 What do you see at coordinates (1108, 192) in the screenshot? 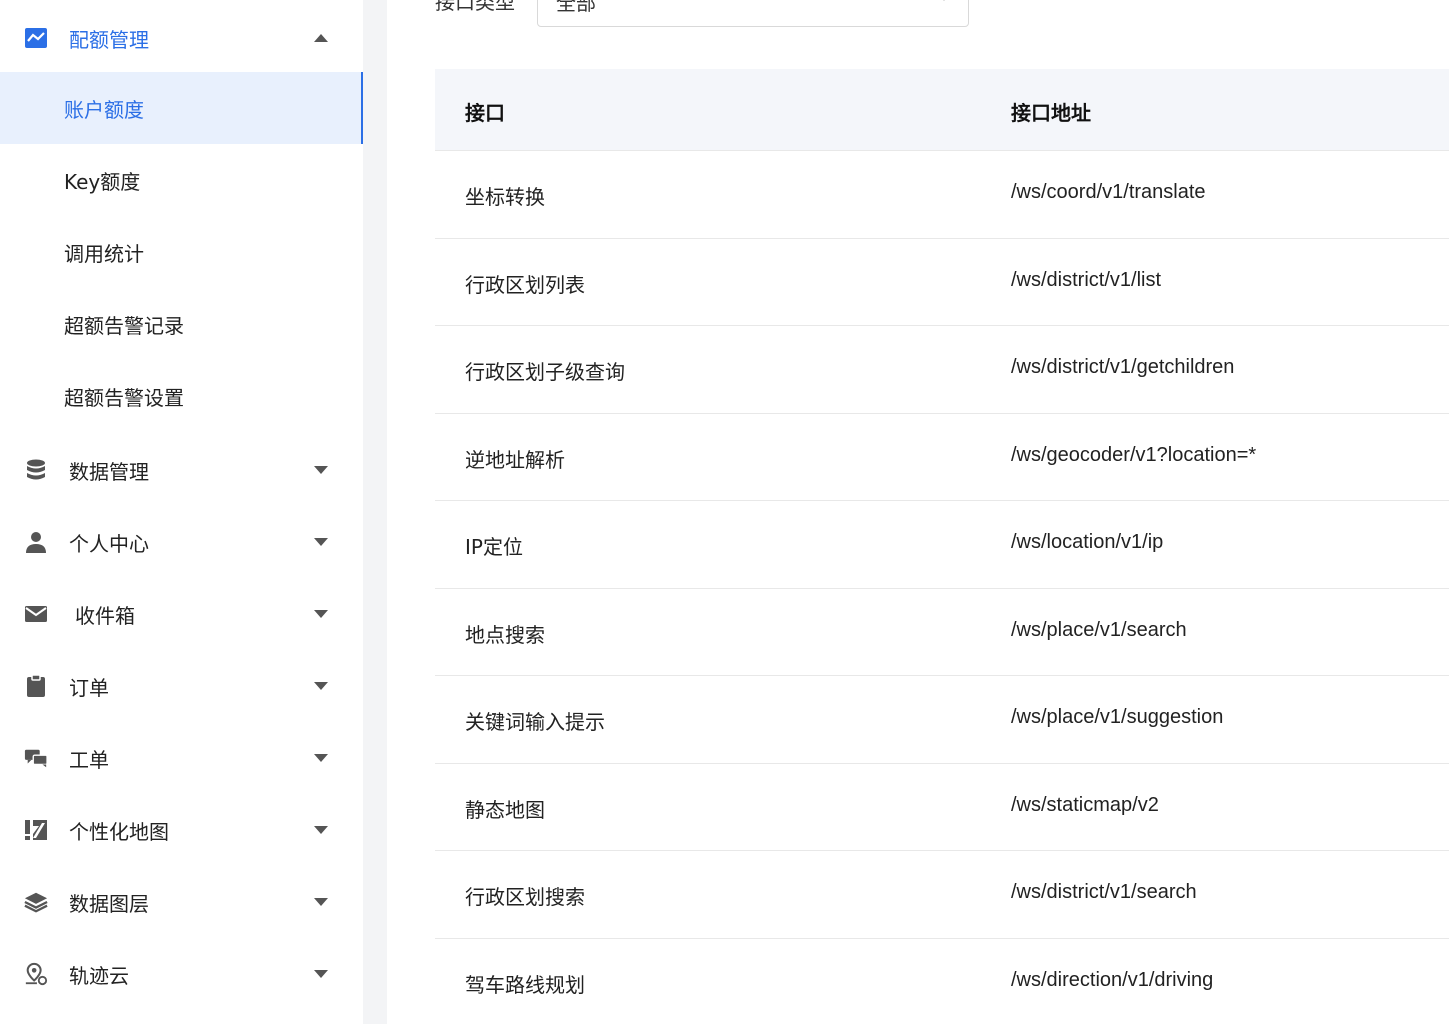
I see `api-address-cell: /ws/coord/v1/translate` at bounding box center [1108, 192].